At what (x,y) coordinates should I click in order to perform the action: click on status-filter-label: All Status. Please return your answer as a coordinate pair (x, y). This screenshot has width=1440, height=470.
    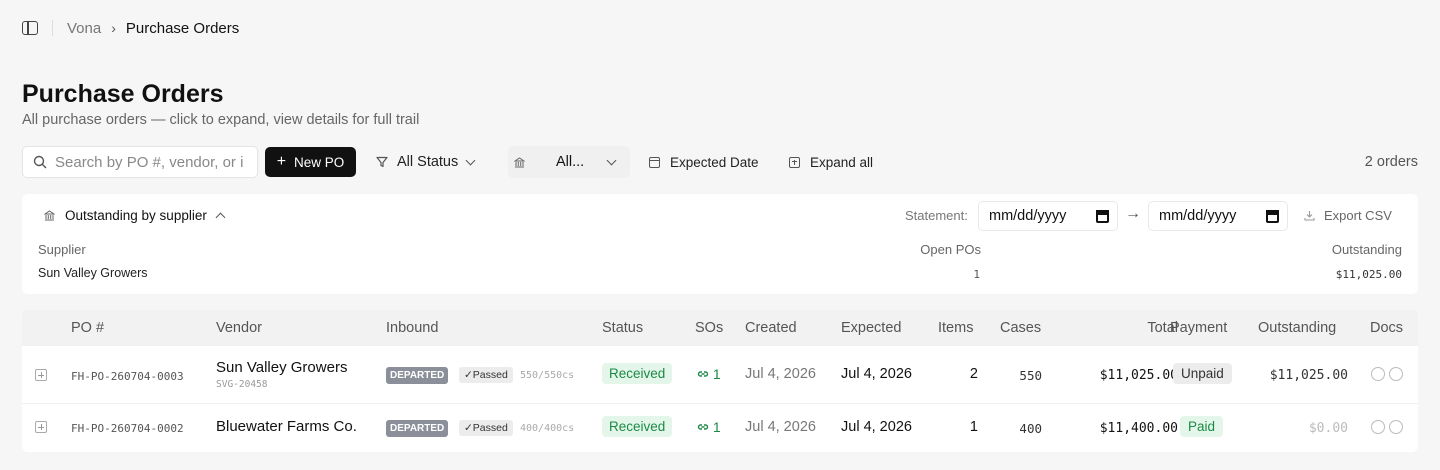
    Looking at the image, I should click on (428, 162).